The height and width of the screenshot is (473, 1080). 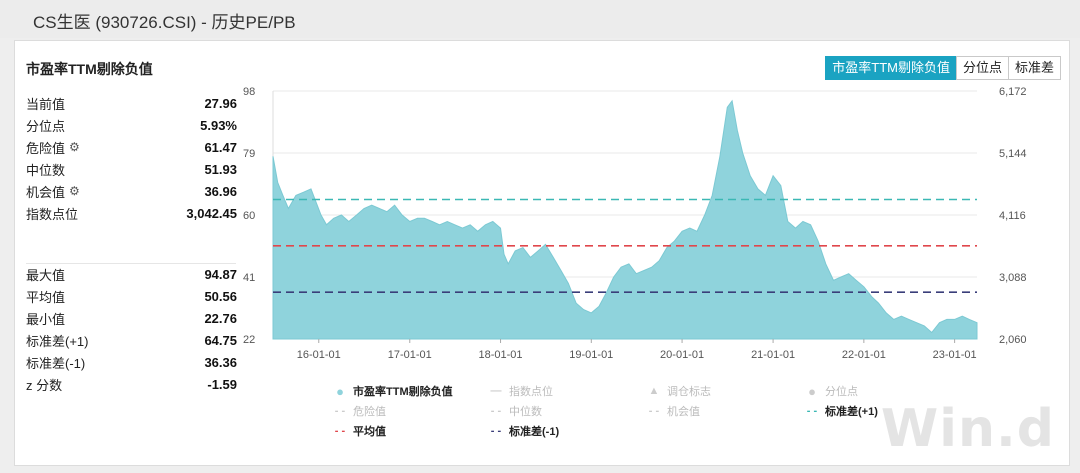 What do you see at coordinates (851, 412) in the screenshot?
I see `legend-label: 标准差(+1)` at bounding box center [851, 412].